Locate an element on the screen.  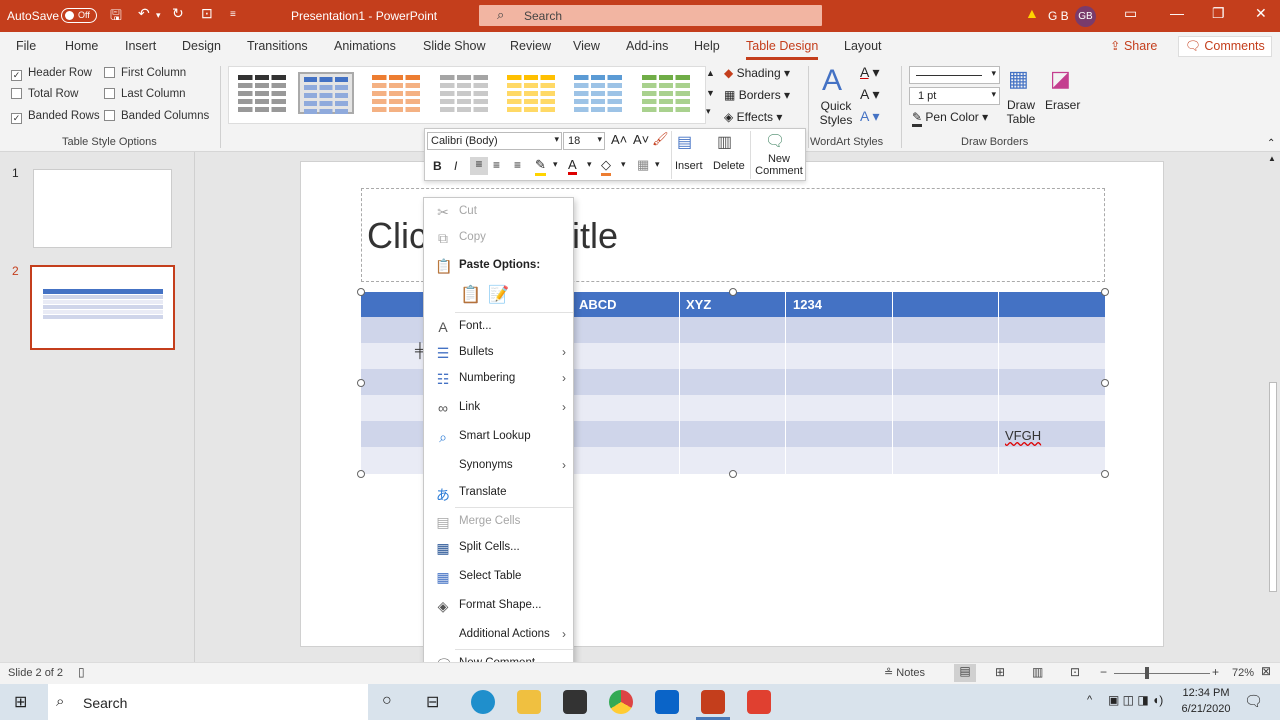
bold-icon: B is located at coordinates (437, 166).